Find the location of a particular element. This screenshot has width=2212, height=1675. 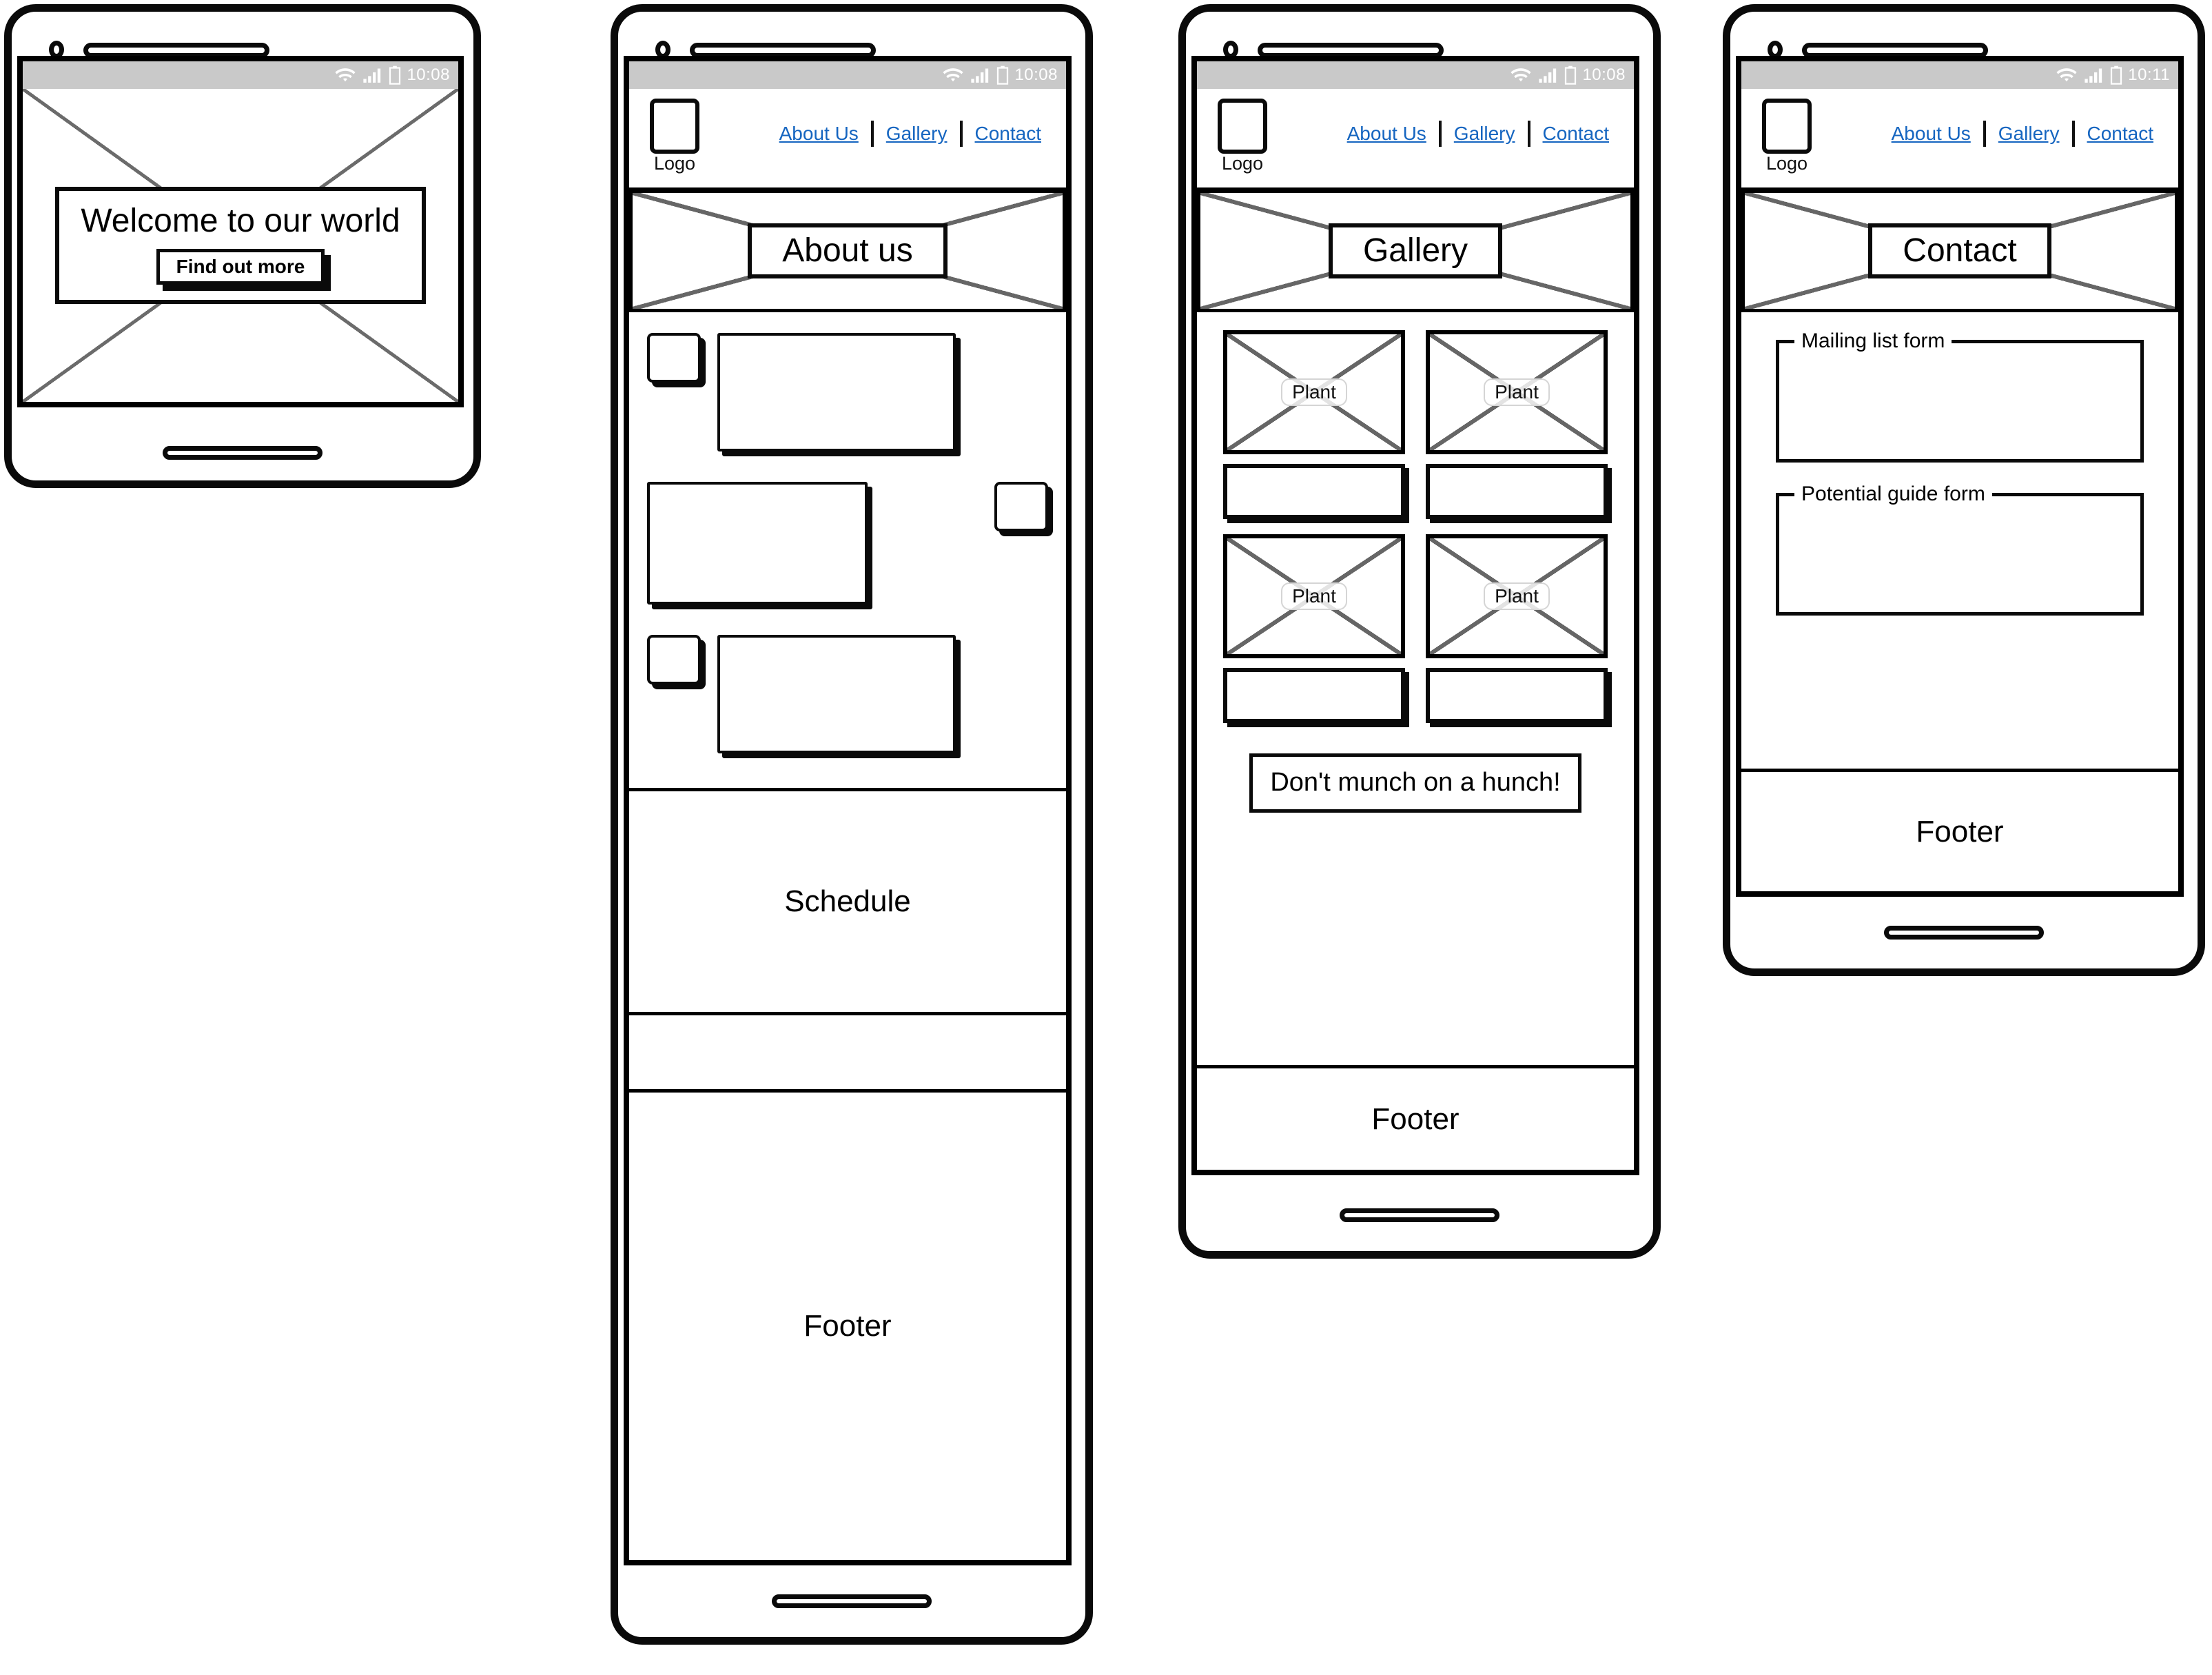

hero-card: Welcome to our world Find out more is located at coordinates (240, 246).